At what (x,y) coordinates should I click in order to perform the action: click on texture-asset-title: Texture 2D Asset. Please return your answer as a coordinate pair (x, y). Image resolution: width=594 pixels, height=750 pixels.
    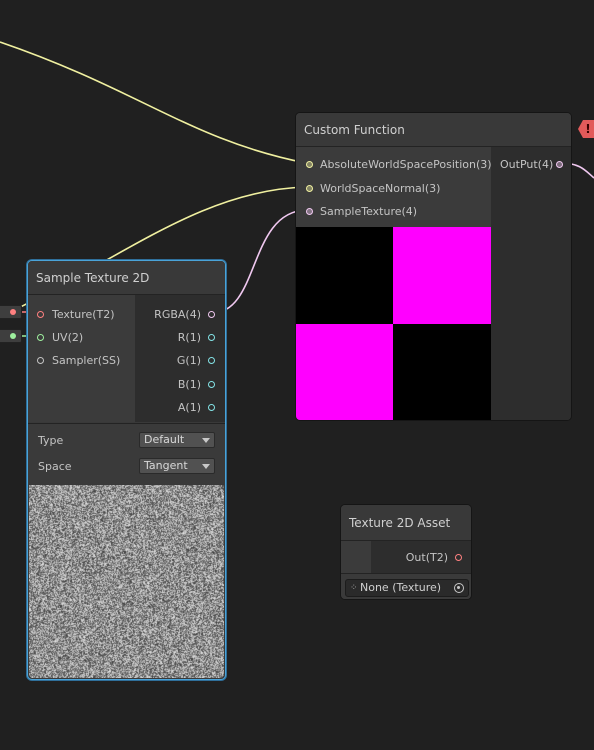
    Looking at the image, I should click on (406, 523).